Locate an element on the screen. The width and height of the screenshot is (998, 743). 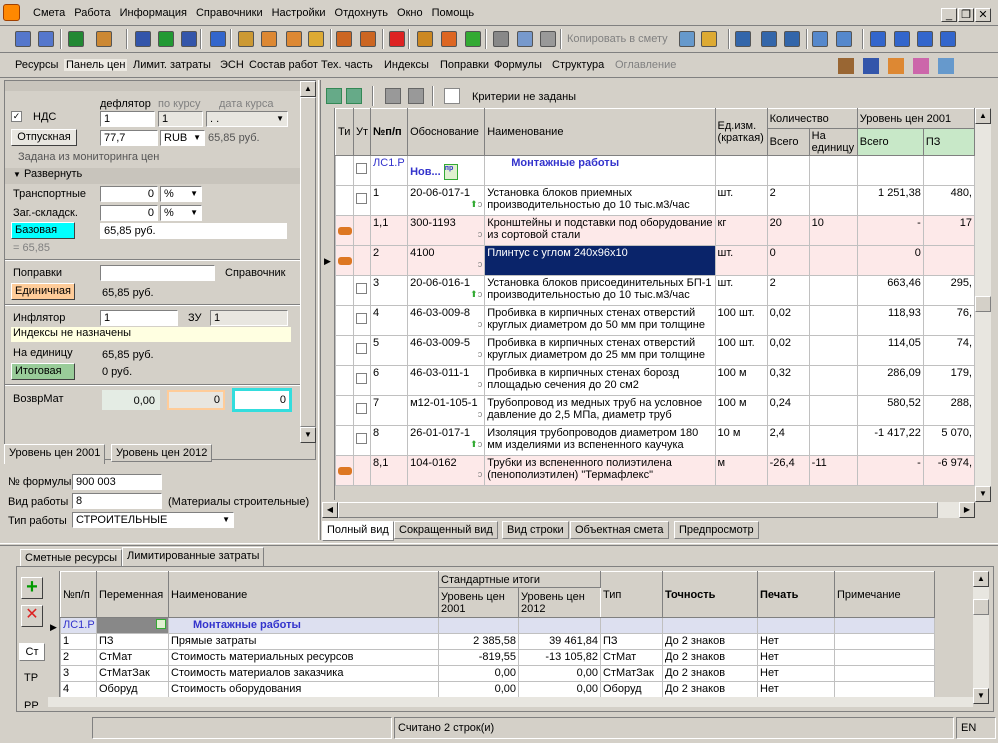
copy-icon is located at coordinates (525, 39).